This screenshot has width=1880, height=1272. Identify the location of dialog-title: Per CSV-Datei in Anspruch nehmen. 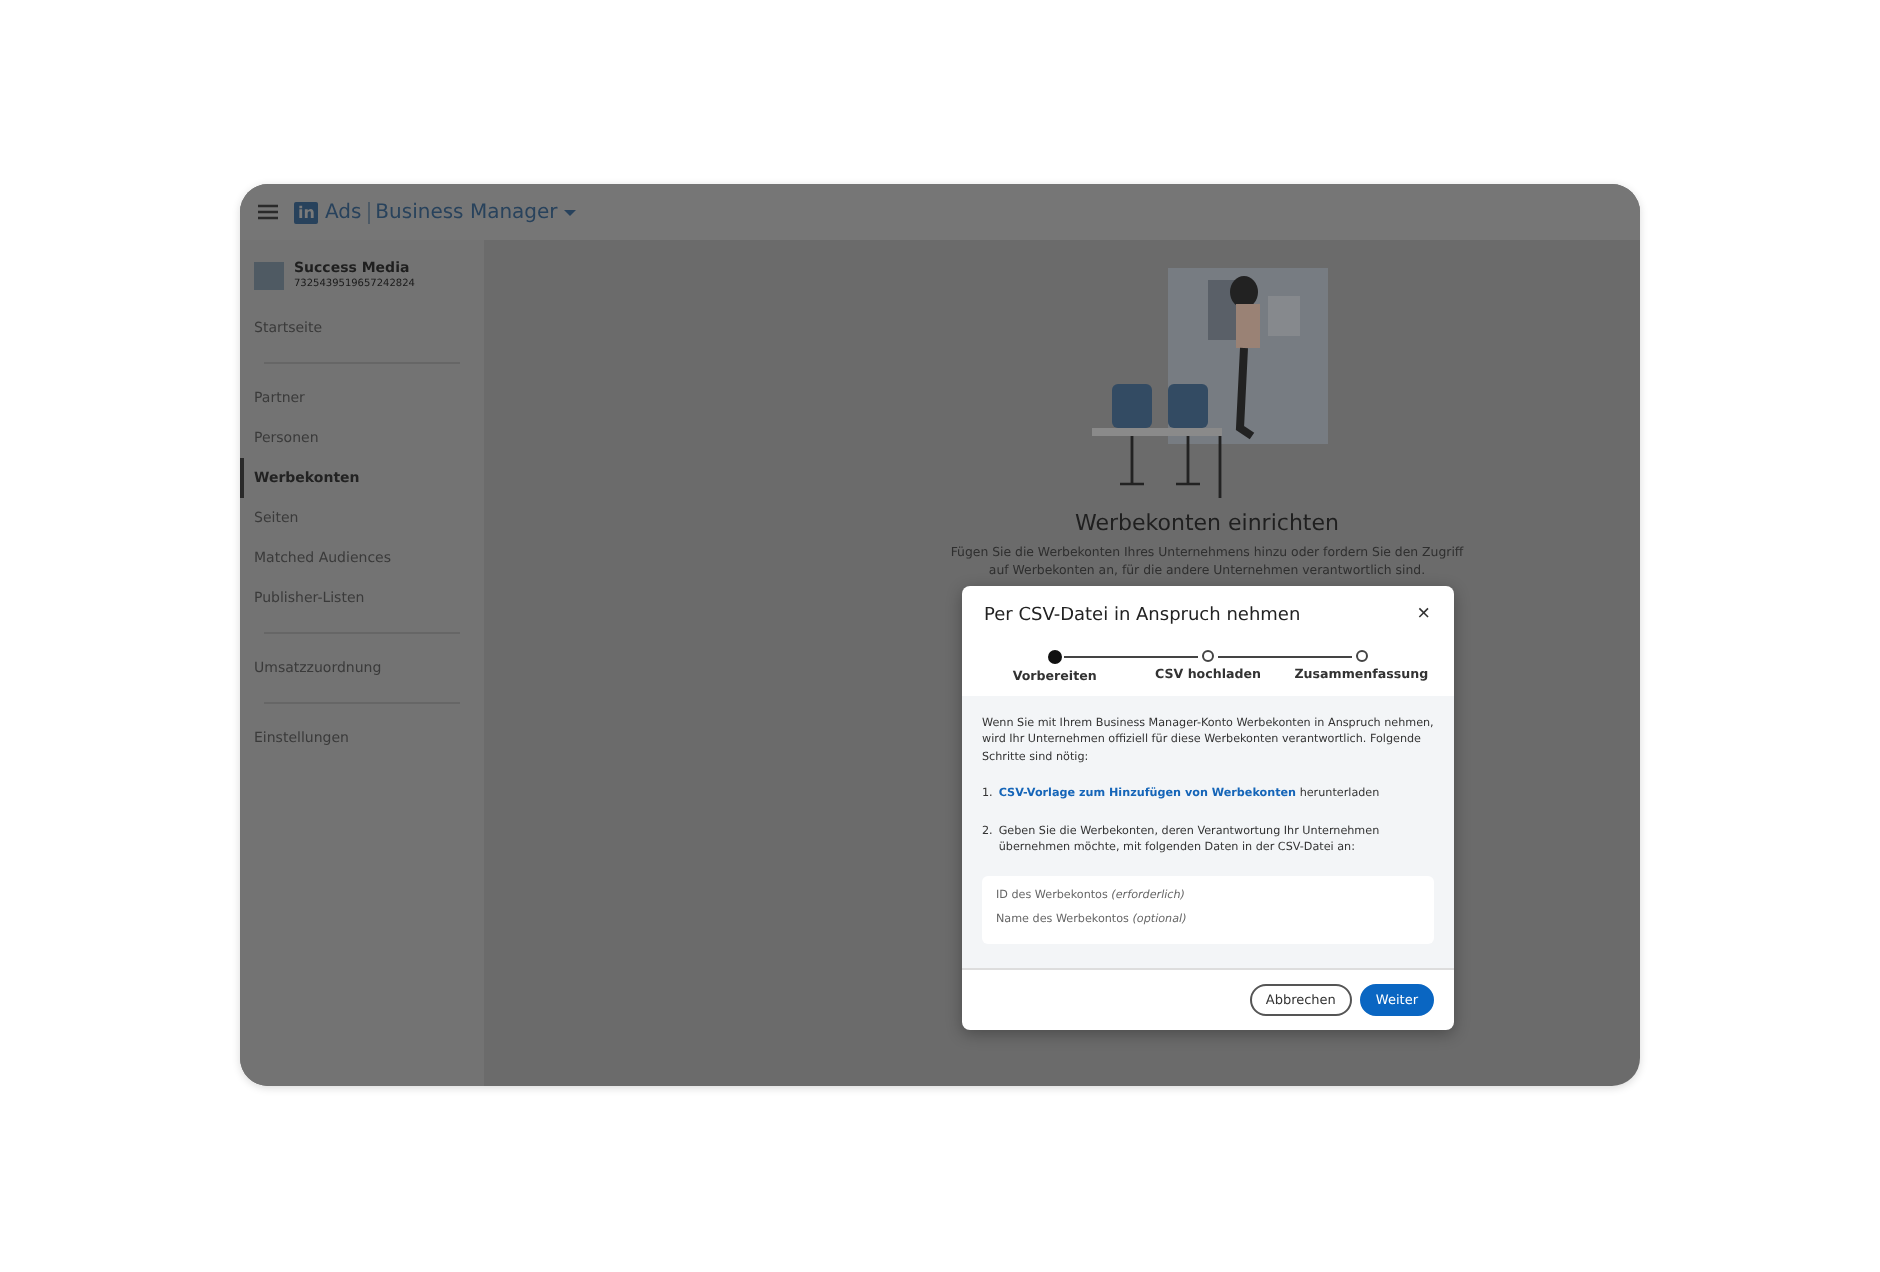
(1142, 615).